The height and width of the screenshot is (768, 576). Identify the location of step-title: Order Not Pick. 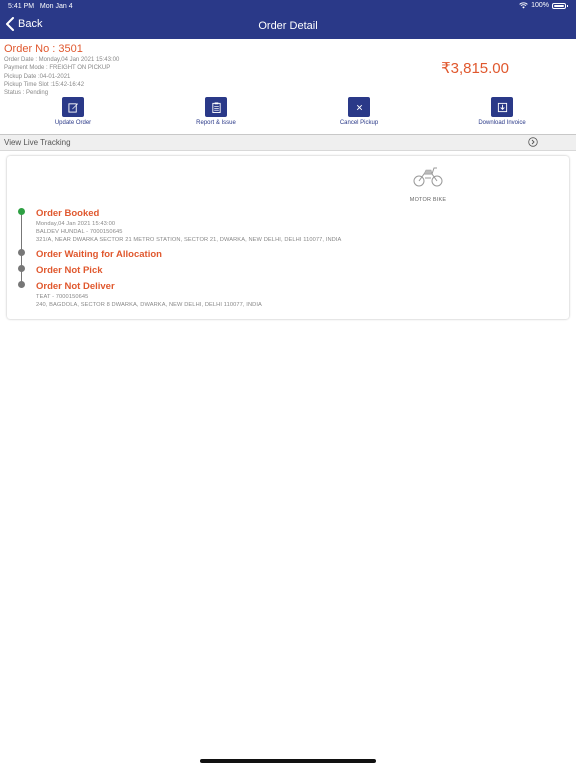
(69, 270).